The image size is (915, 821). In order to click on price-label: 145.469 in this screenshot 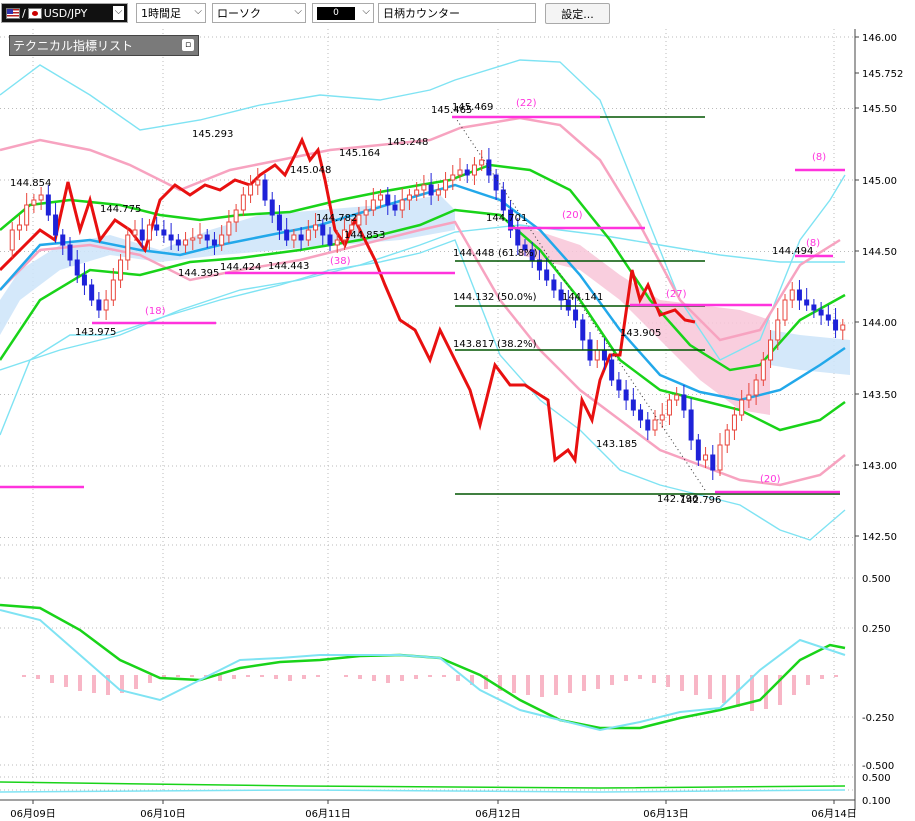, I will do `click(472, 107)`.